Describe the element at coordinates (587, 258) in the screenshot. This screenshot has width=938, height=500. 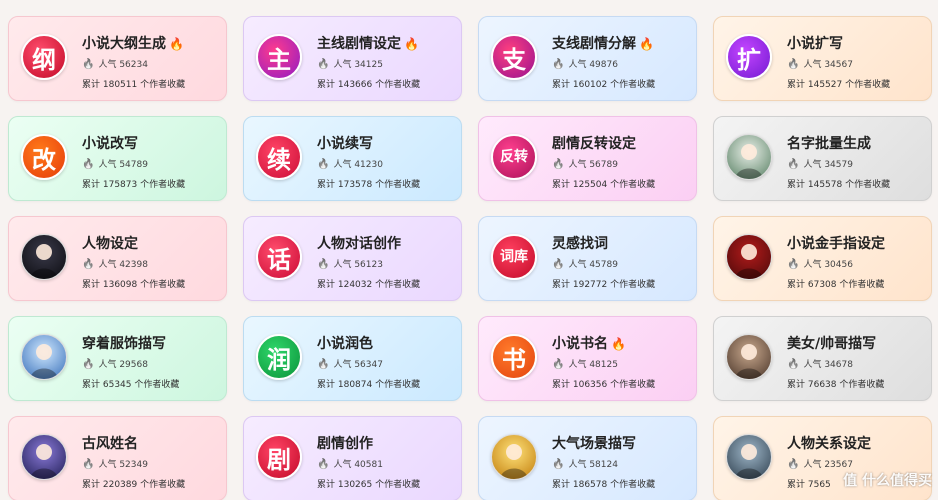
I see `tool-card: 词库 灵感找词 🔥 人气 45789 累计 192772 个作者收藏` at that location.